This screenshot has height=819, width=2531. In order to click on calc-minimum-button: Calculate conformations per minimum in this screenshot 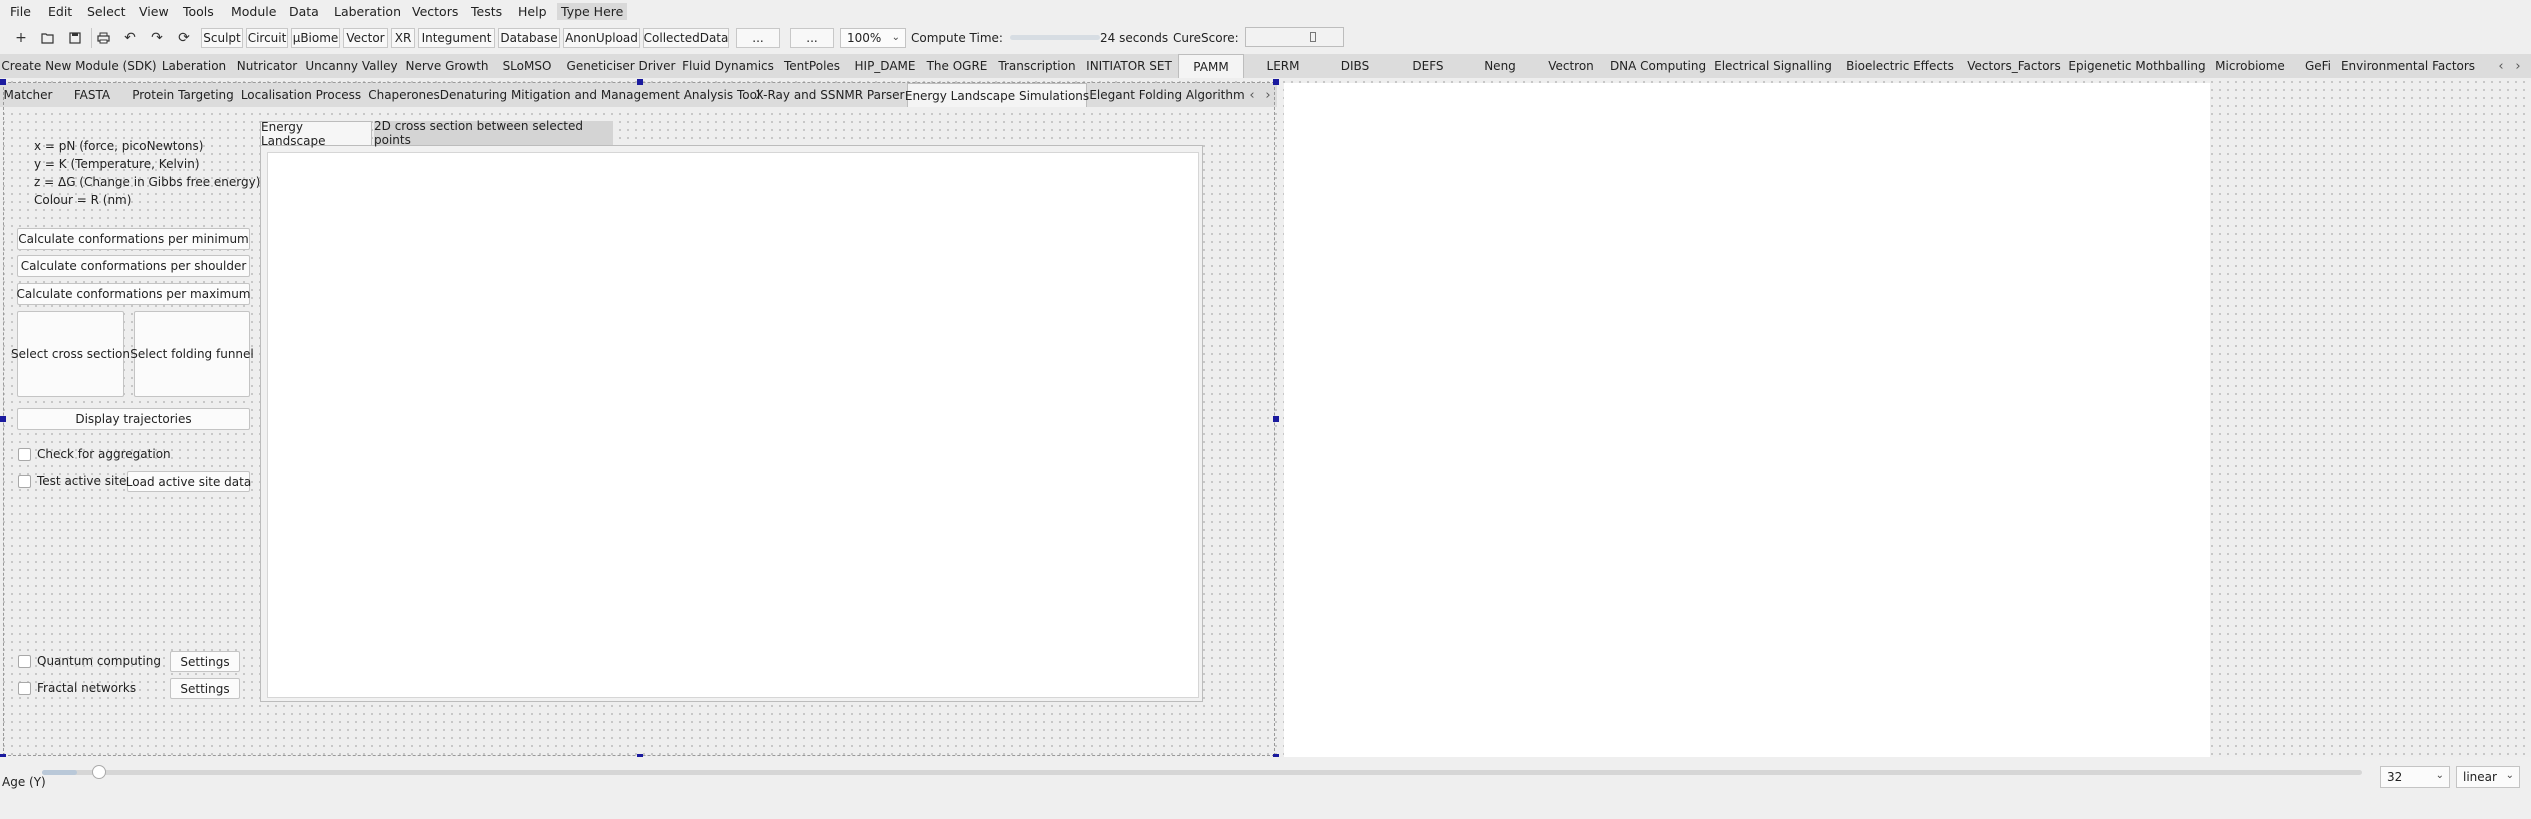, I will do `click(133, 239)`.